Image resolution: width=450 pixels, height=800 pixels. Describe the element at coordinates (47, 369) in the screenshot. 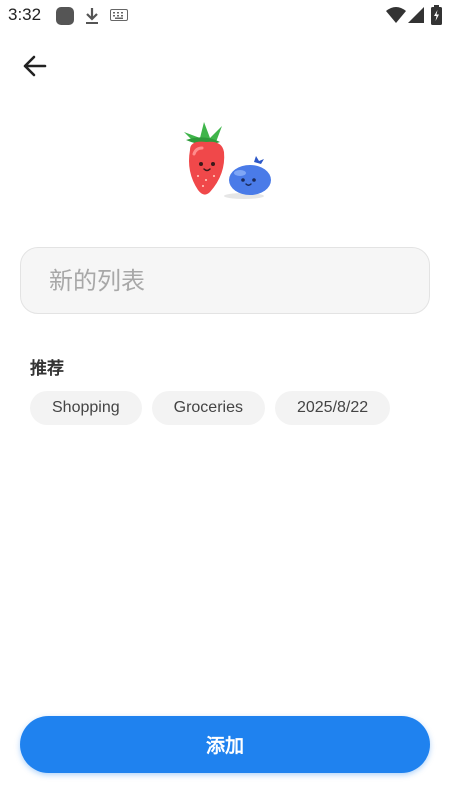

I see `recommendations-title: 推荐` at that location.